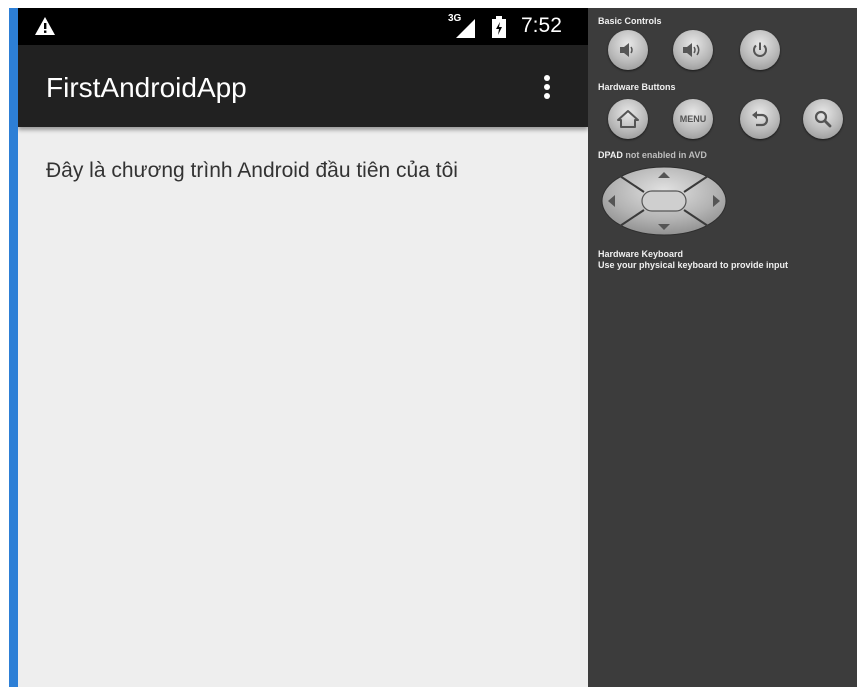 This screenshot has width=857, height=687. Describe the element at coordinates (303, 26) in the screenshot. I see `status-bar: 3G 7:52` at that location.